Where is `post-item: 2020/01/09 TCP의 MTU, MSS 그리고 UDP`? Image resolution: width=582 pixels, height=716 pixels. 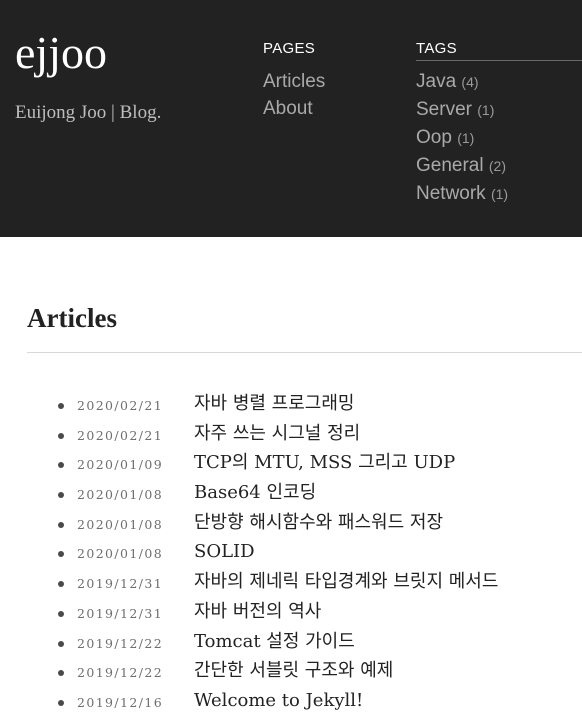 post-item: 2020/01/09 TCP의 MTU, MSS 그리고 UDP is located at coordinates (291, 463).